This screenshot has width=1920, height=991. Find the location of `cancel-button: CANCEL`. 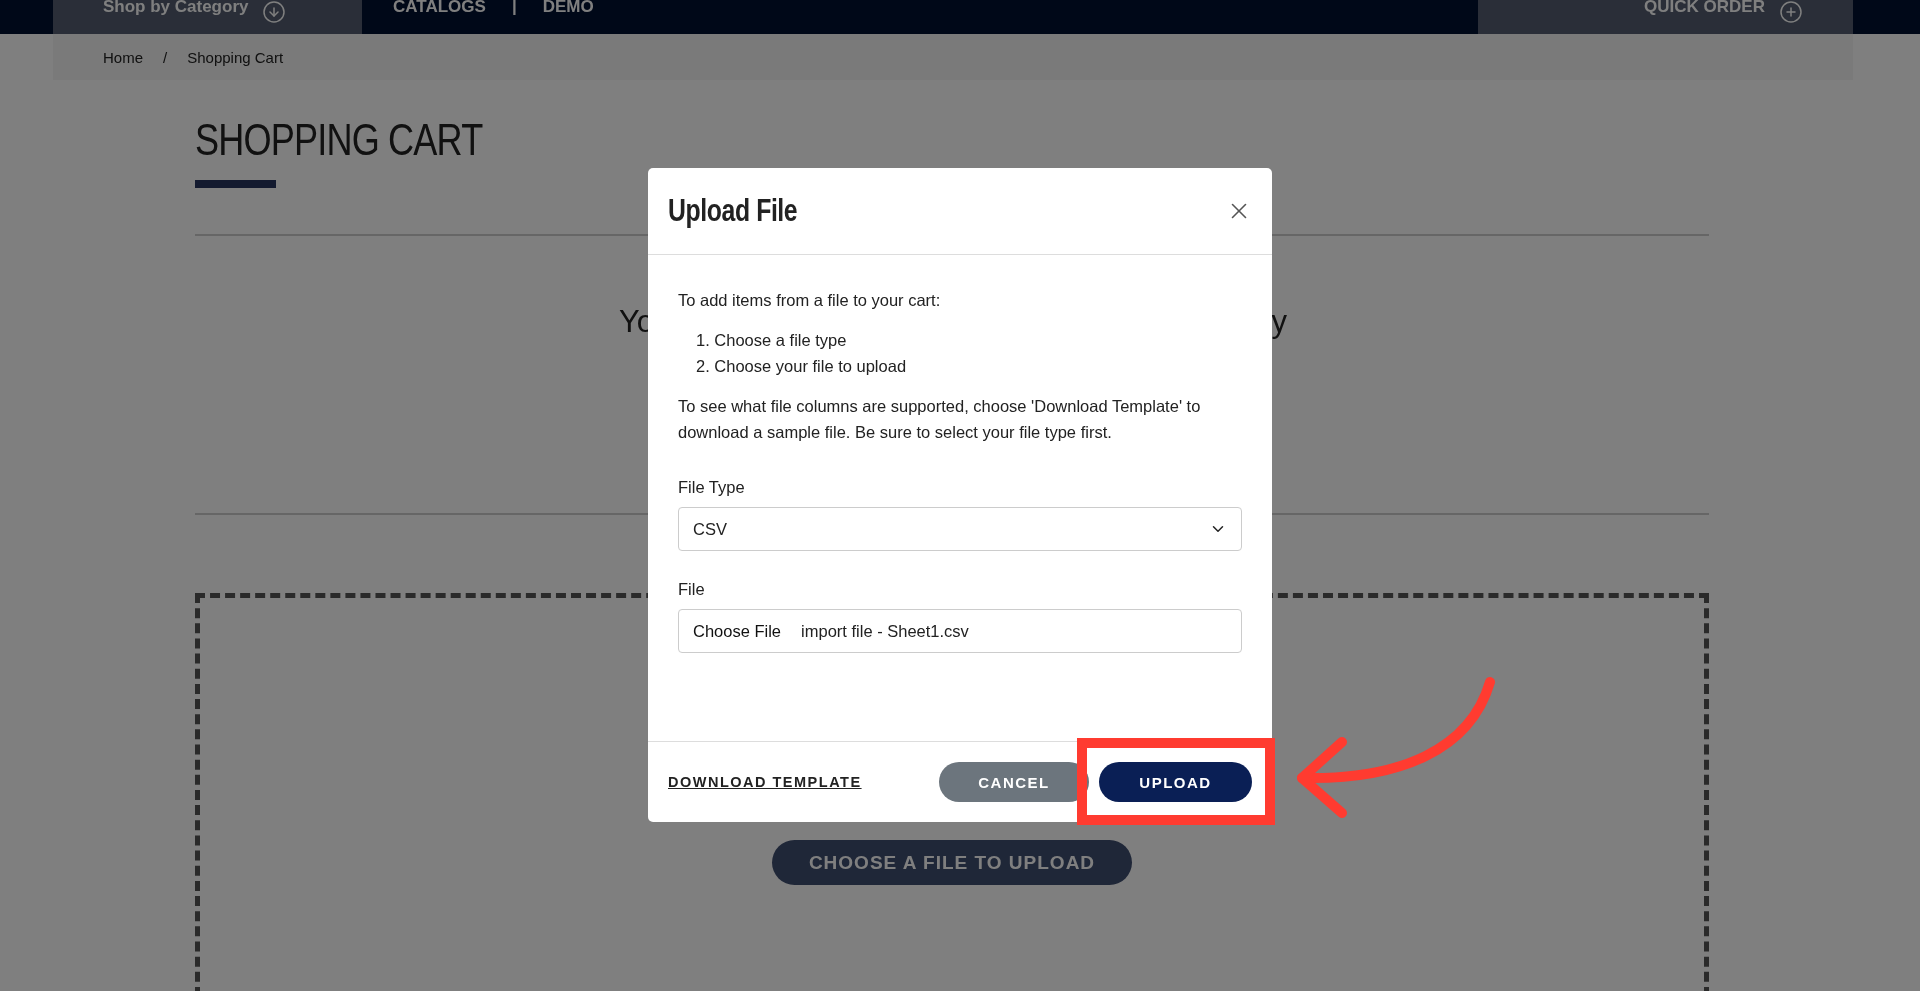

cancel-button: CANCEL is located at coordinates (1014, 782).